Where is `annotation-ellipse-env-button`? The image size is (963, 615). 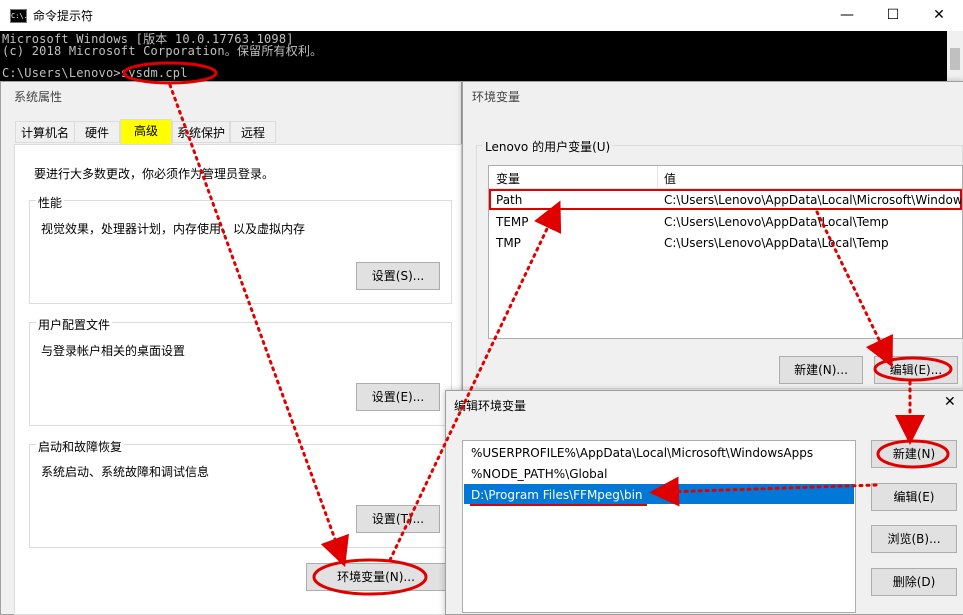
annotation-ellipse-env-button is located at coordinates (370, 577).